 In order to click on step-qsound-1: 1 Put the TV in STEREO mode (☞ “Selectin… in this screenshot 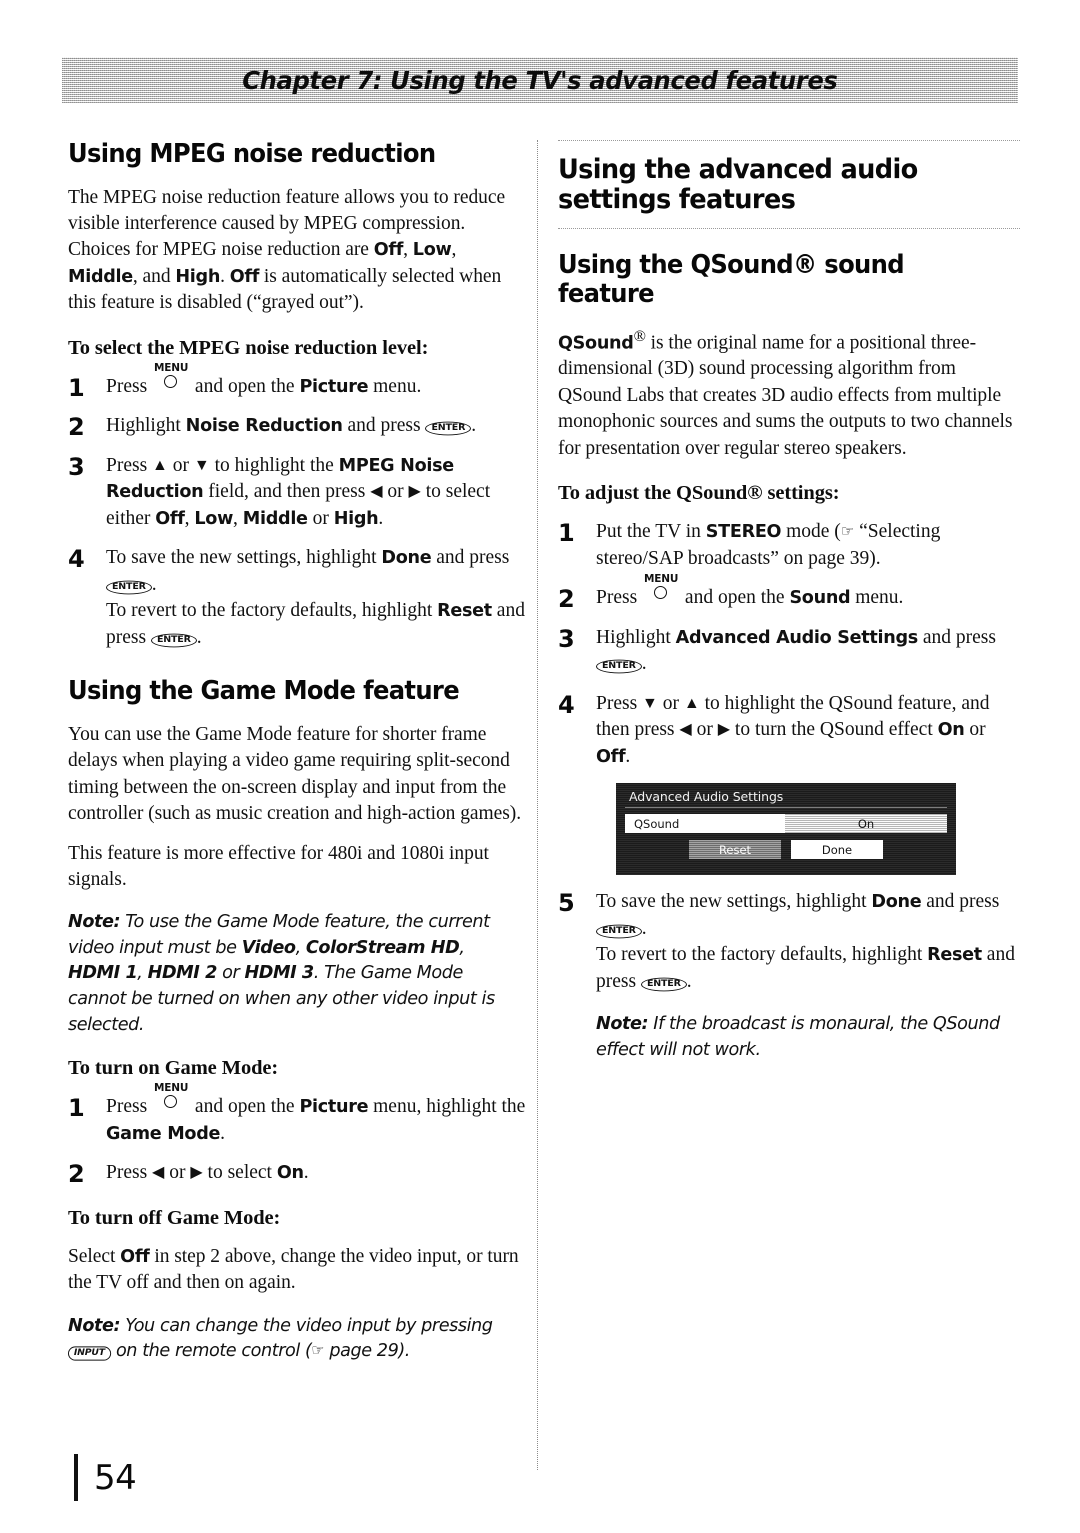, I will do `click(789, 545)`.